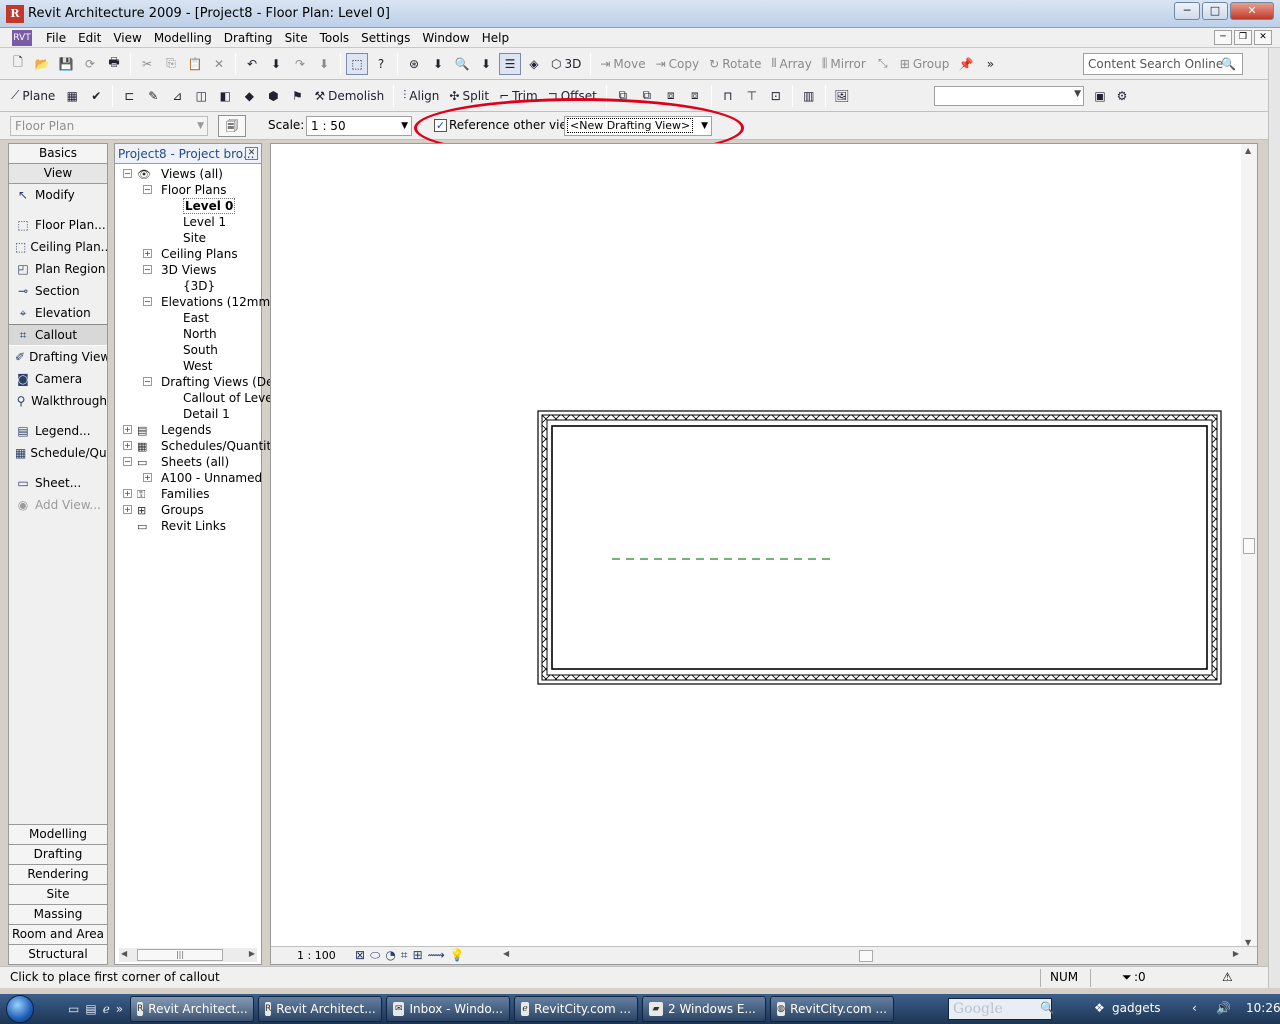  Describe the element at coordinates (297, 96) in the screenshot. I see `phase-icon: ⚑` at that location.